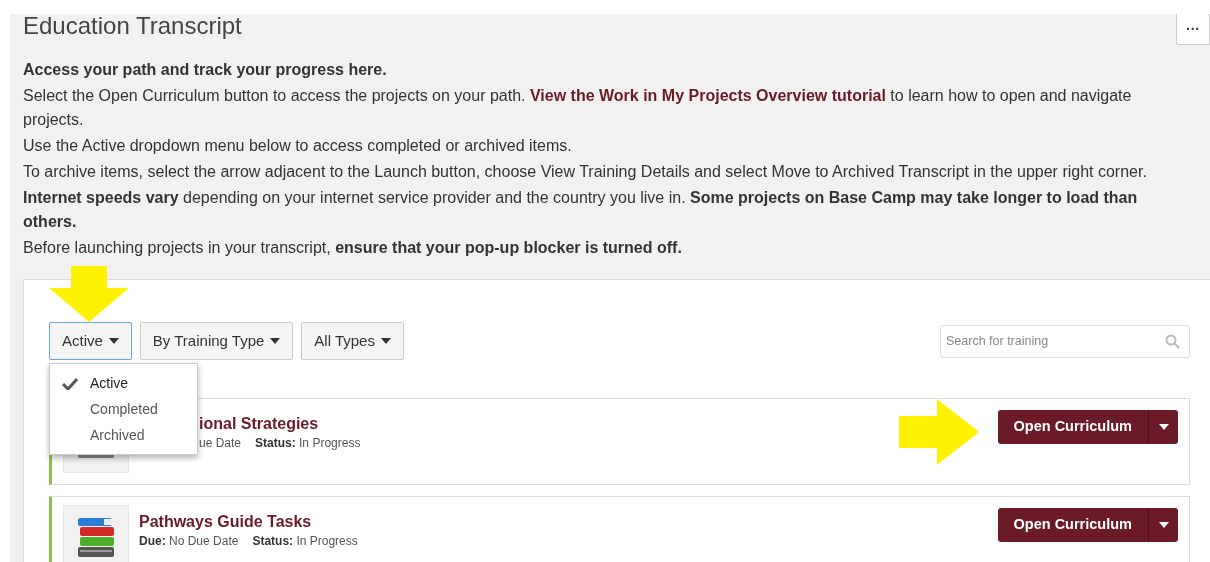 This screenshot has width=1210, height=562. Describe the element at coordinates (581, 210) in the screenshot. I see `intro-text: Internet speeds vary depending on your internet service provider and the country you live in. Some projects on Base Camp may take longer to load than others.` at that location.